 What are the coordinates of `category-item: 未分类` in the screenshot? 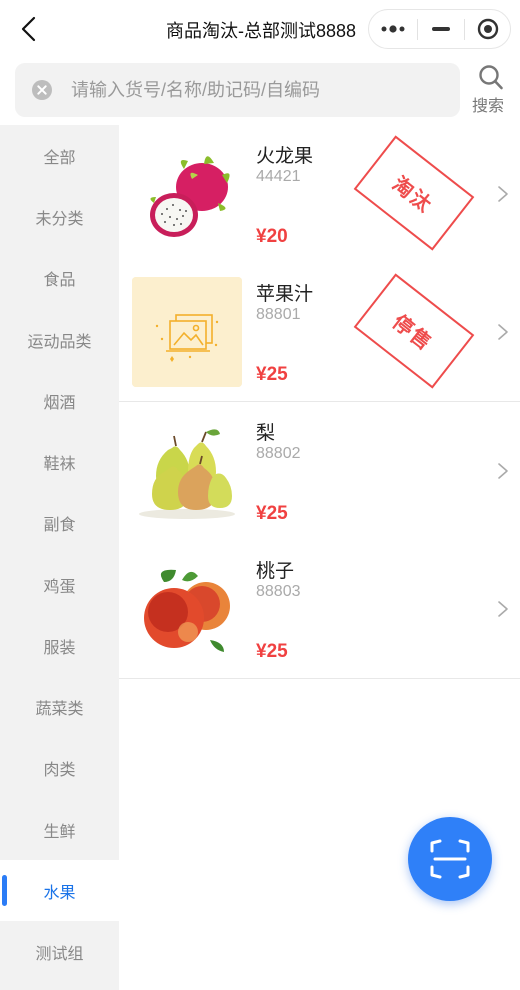 It's located at (59, 216).